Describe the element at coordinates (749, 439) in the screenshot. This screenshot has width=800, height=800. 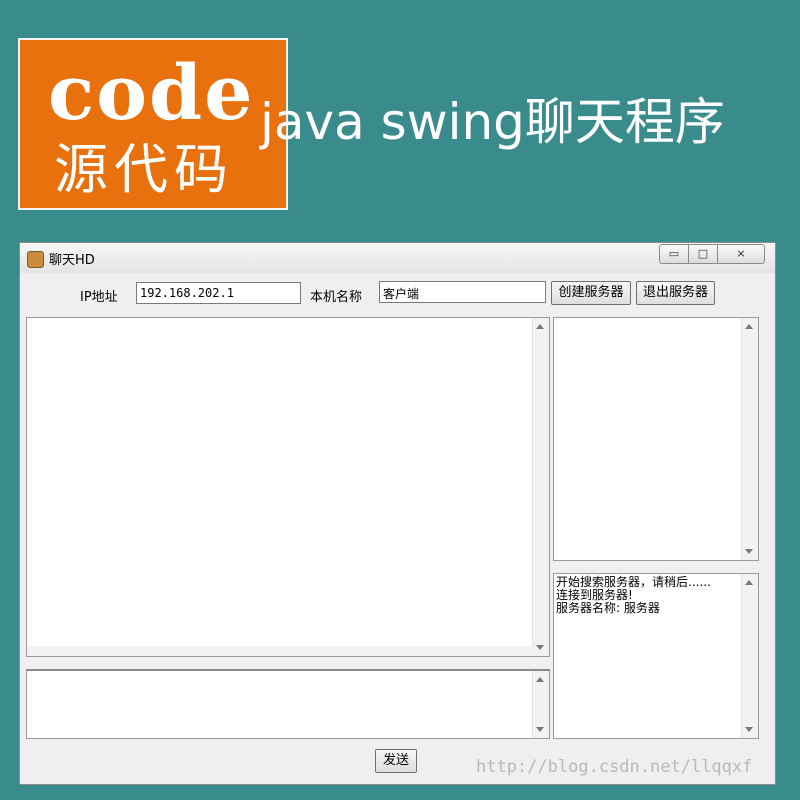
I see `user-list-scrollbar` at that location.